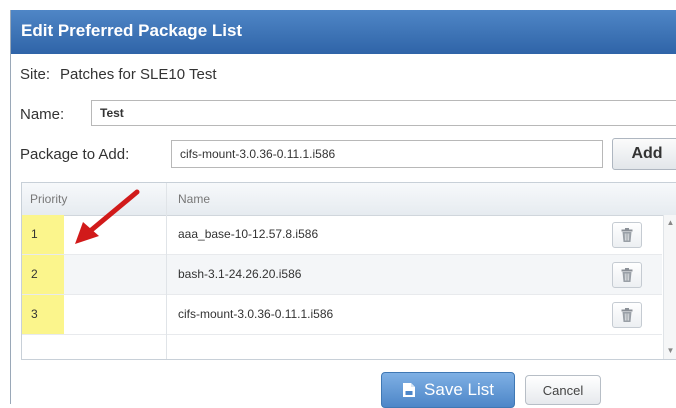 The width and height of the screenshot is (676, 408). I want to click on package-name: bash-3.1-24.26.20.i586, so click(239, 274).